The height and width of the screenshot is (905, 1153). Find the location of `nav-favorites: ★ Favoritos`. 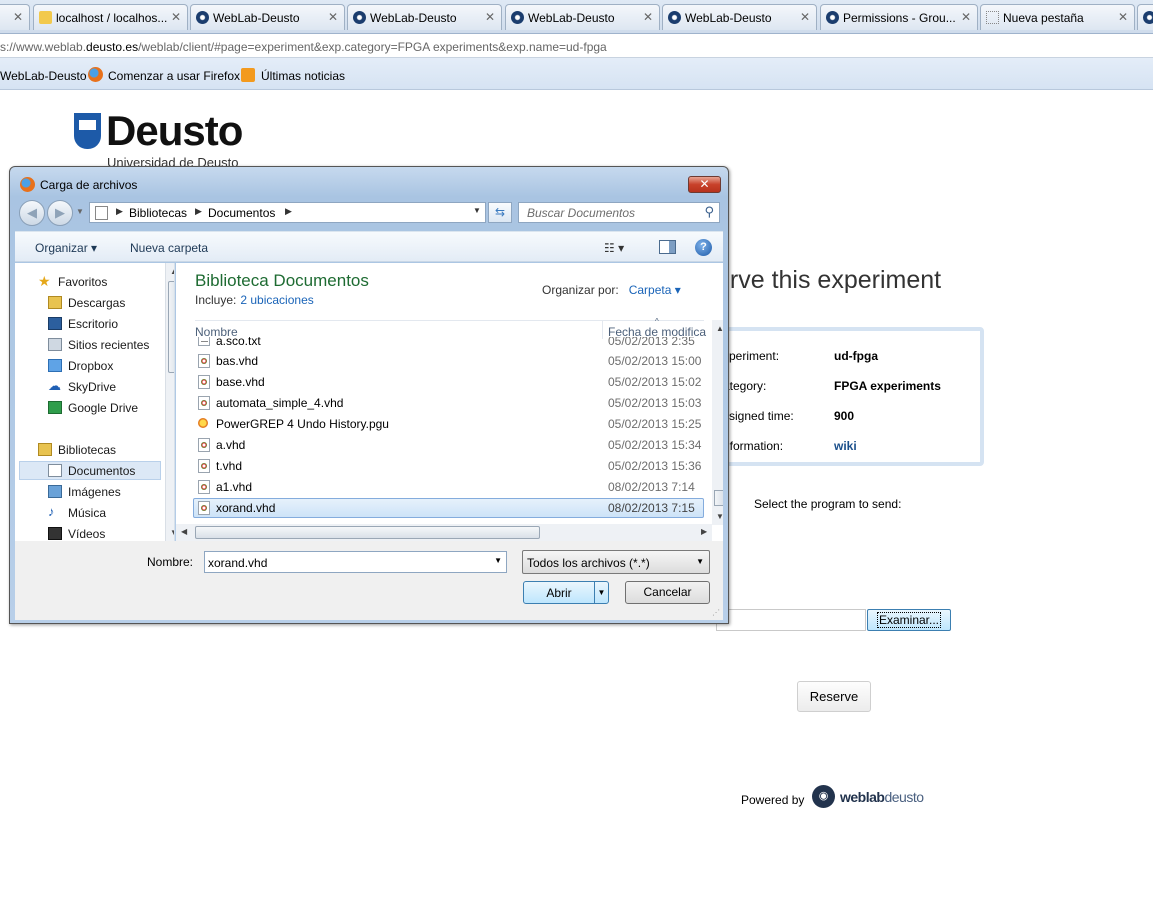

nav-favorites: ★ Favoritos is located at coordinates (72, 281).